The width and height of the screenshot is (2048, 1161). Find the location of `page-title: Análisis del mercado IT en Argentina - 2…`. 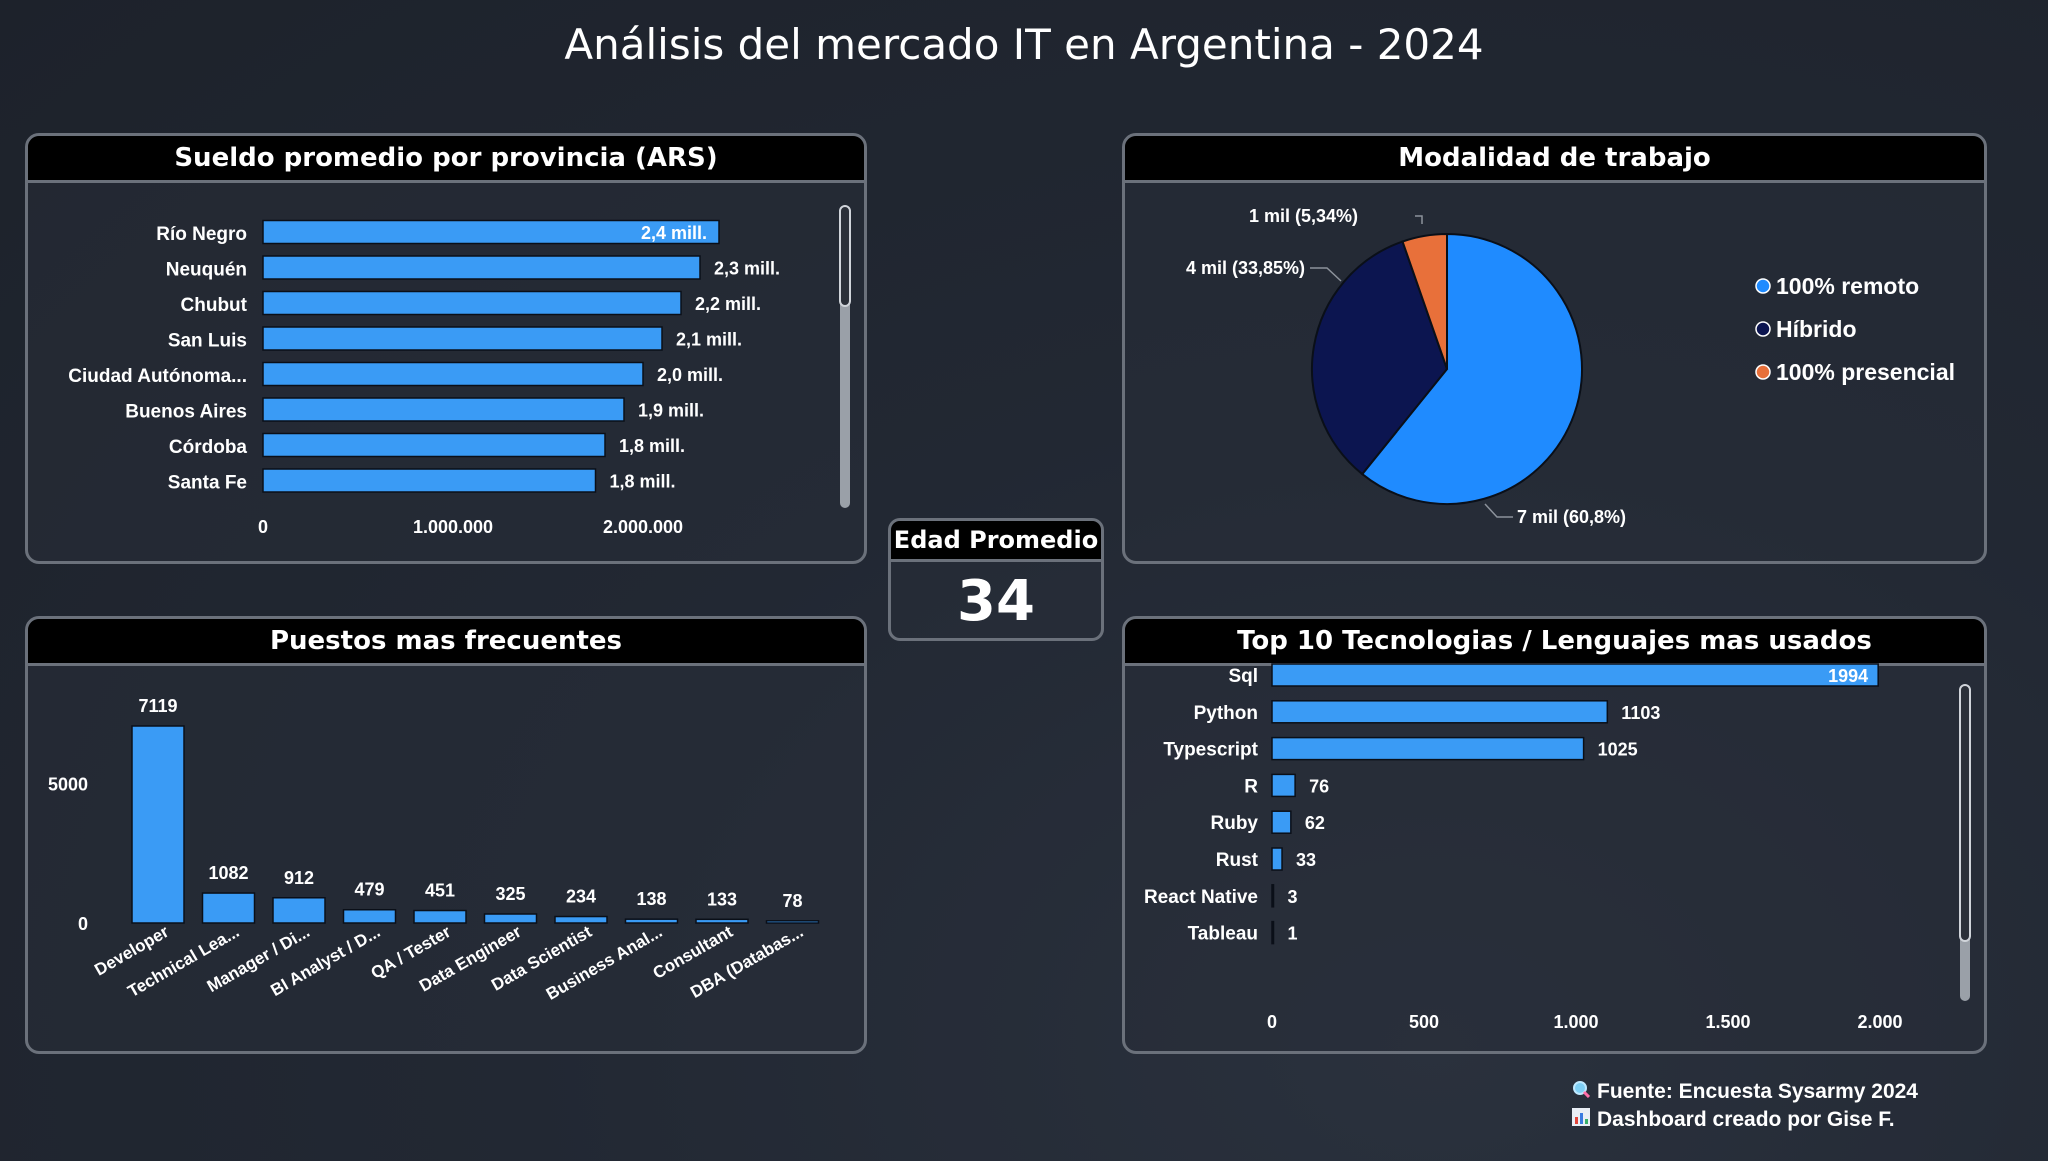

page-title: Análisis del mercado IT en Argentina - 2… is located at coordinates (1024, 44).